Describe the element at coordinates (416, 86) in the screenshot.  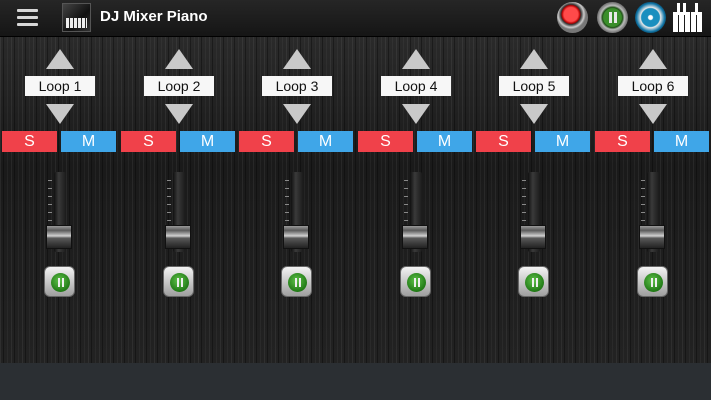
I see `loop-label: Loop 4` at that location.